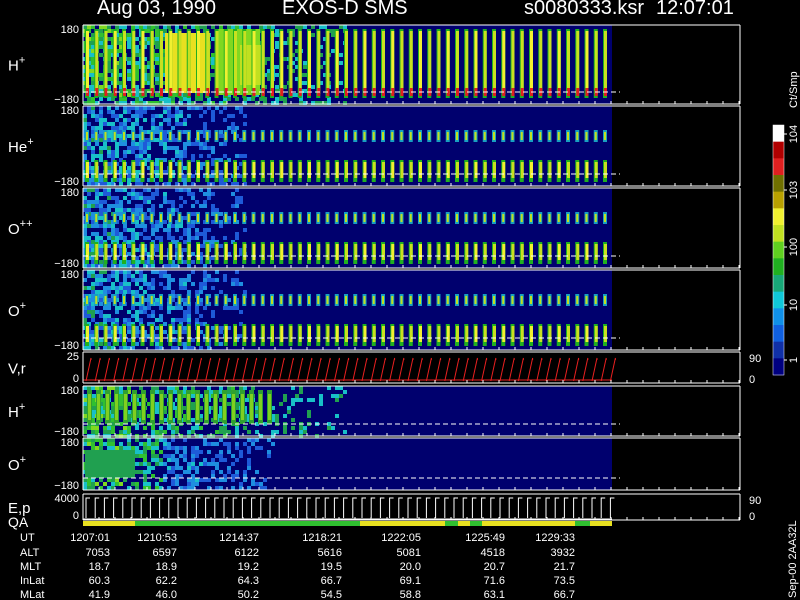 The width and height of the screenshot is (800, 600). What do you see at coordinates (70, 30) in the screenshot?
I see `y-tick-label-top: 180` at bounding box center [70, 30].